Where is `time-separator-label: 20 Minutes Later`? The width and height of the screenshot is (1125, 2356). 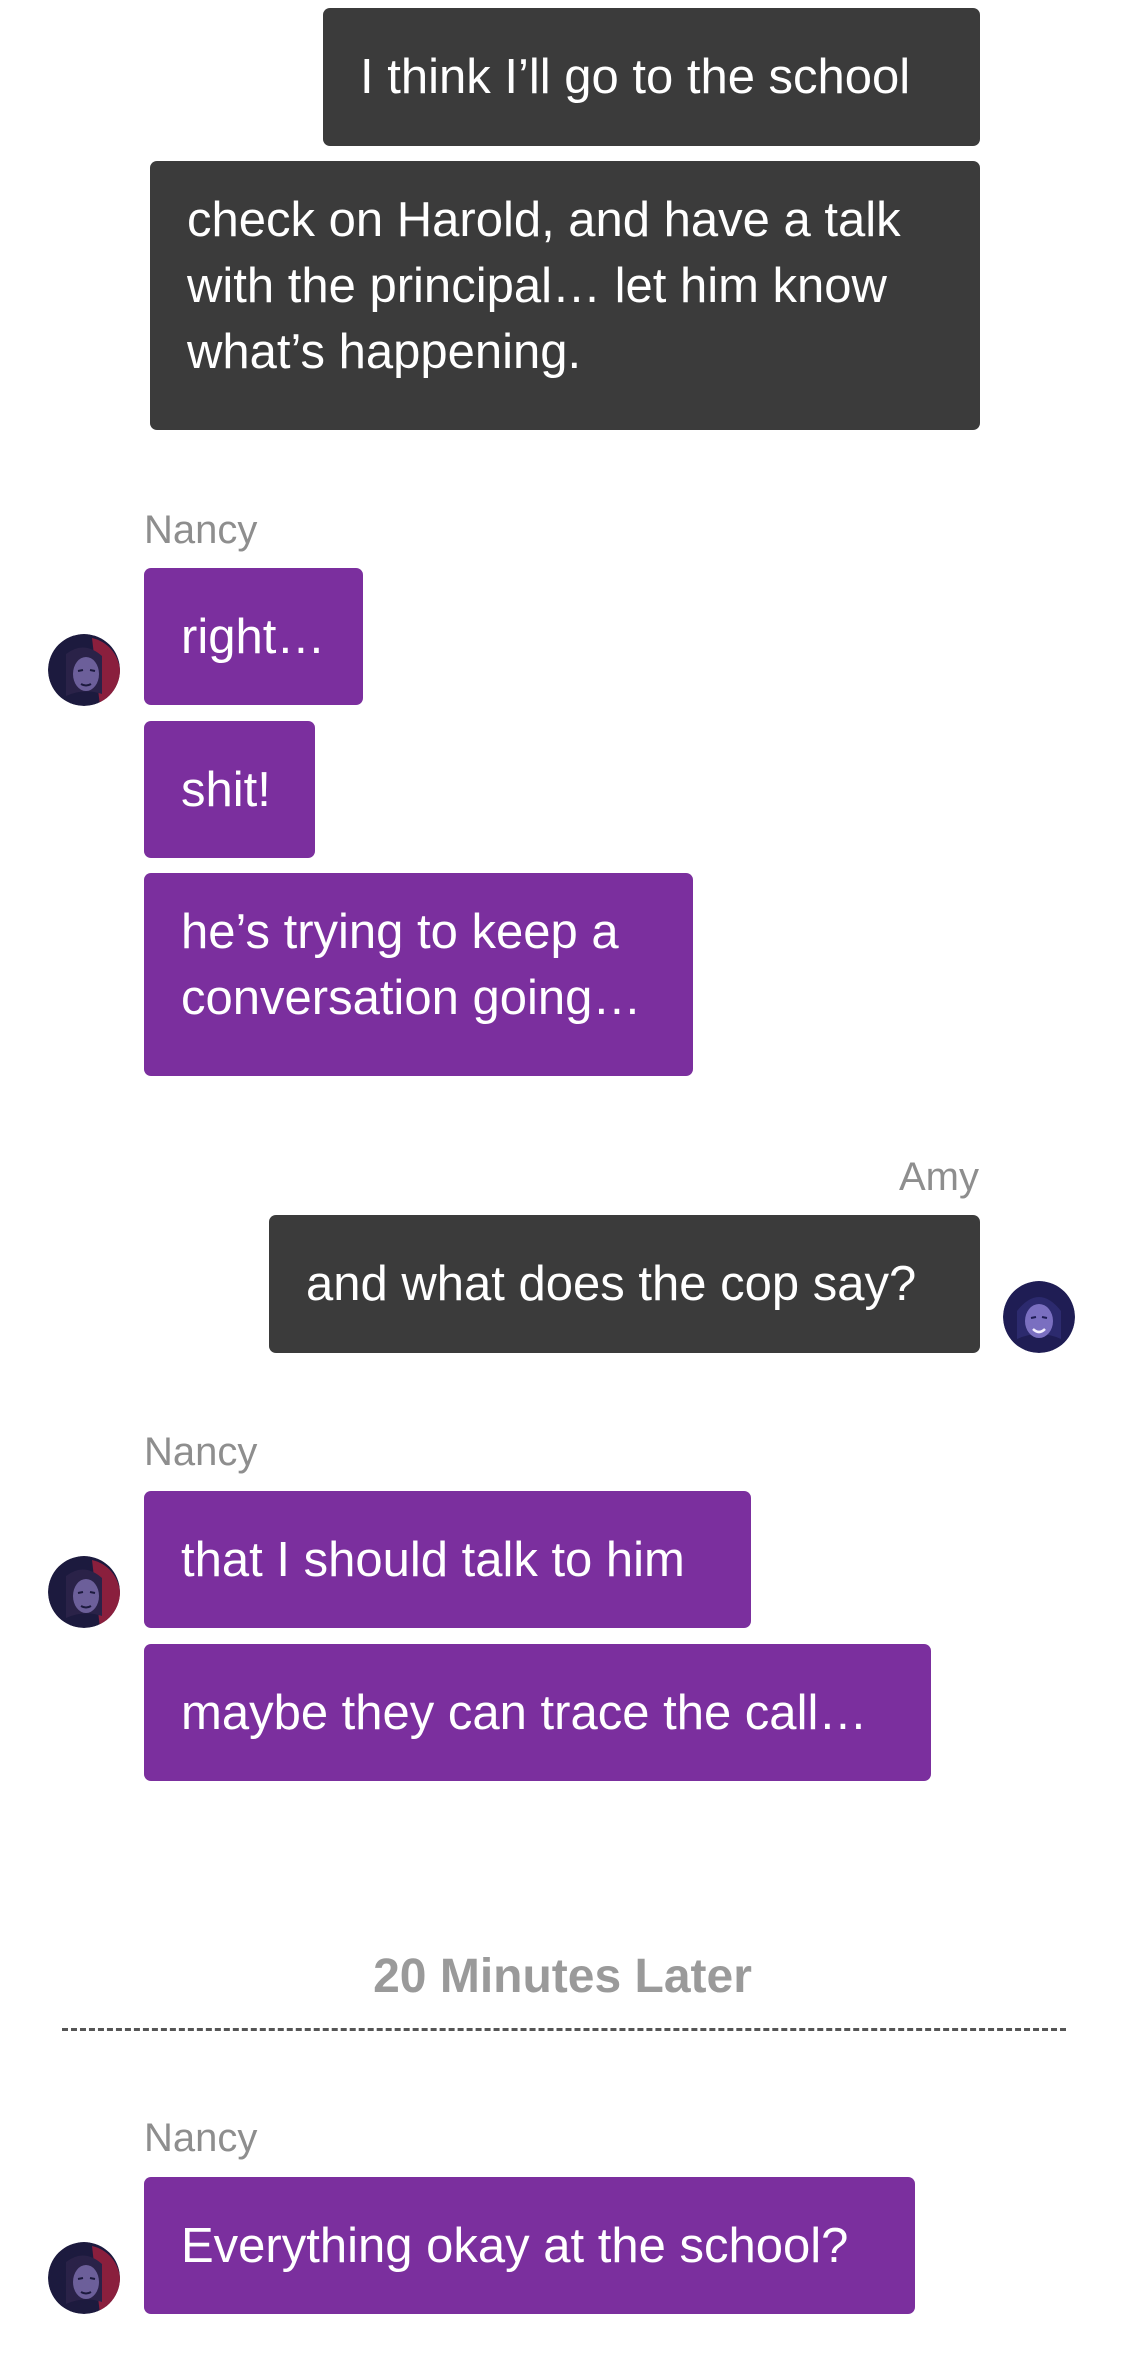 time-separator-label: 20 Minutes Later is located at coordinates (562, 1976).